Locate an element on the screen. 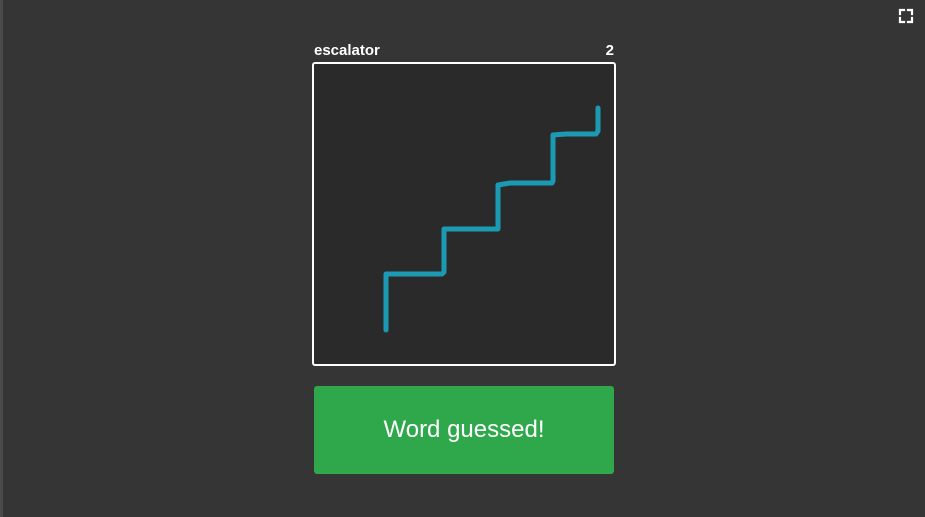 This screenshot has height=517, width=925. drawing-stroke is located at coordinates (492, 219).